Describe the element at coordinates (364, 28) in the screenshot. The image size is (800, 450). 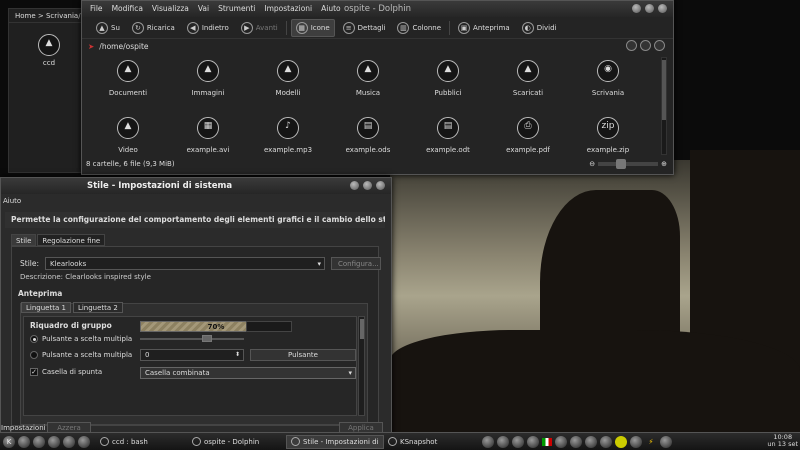
I see `details-view-button: ≡ Dettagli` at that location.